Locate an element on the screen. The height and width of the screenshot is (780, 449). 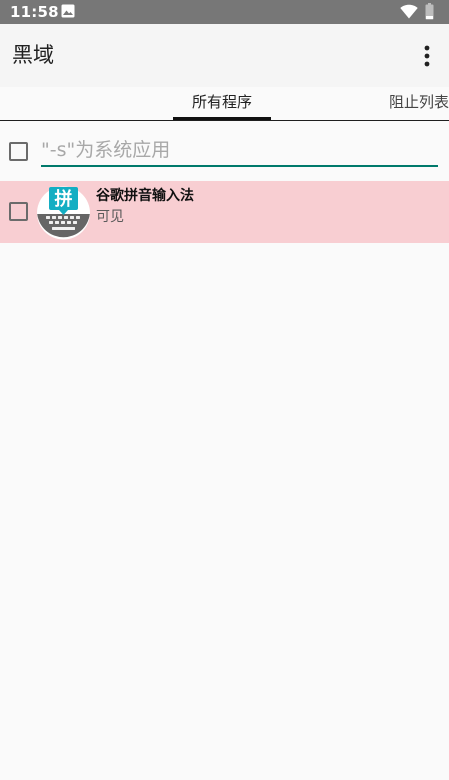
battery-icon is located at coordinates (429, 11).